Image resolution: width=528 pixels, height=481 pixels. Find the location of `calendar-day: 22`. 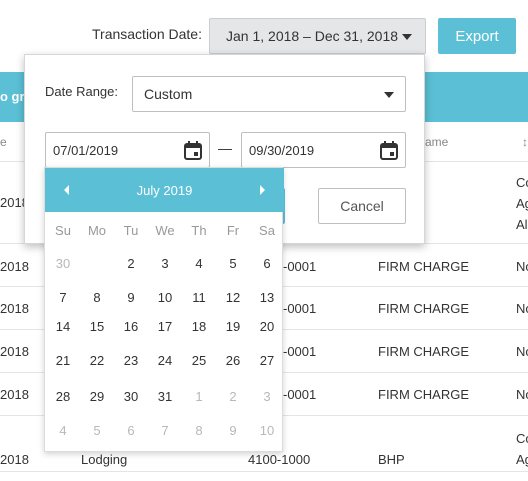

calendar-day: 22 is located at coordinates (97, 361).